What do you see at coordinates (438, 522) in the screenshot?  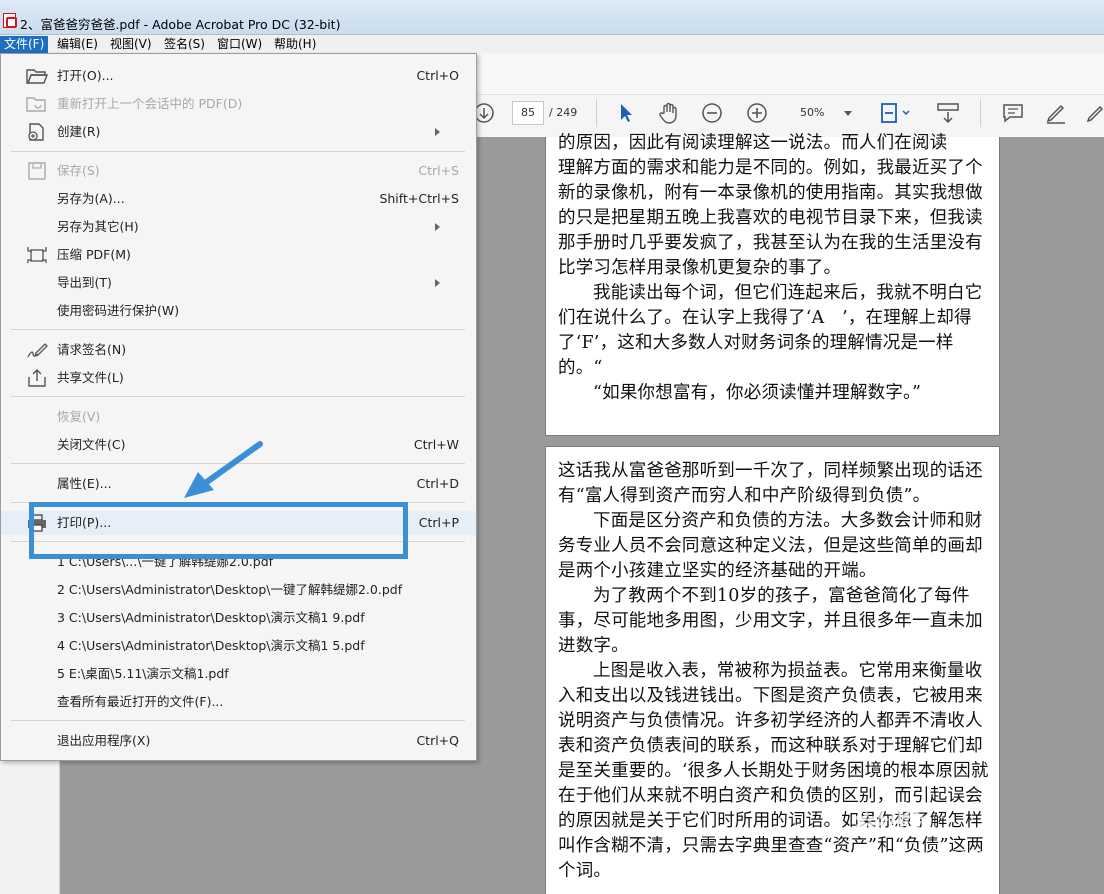 I see `menu-item-shortcut: Ctrl+P` at bounding box center [438, 522].